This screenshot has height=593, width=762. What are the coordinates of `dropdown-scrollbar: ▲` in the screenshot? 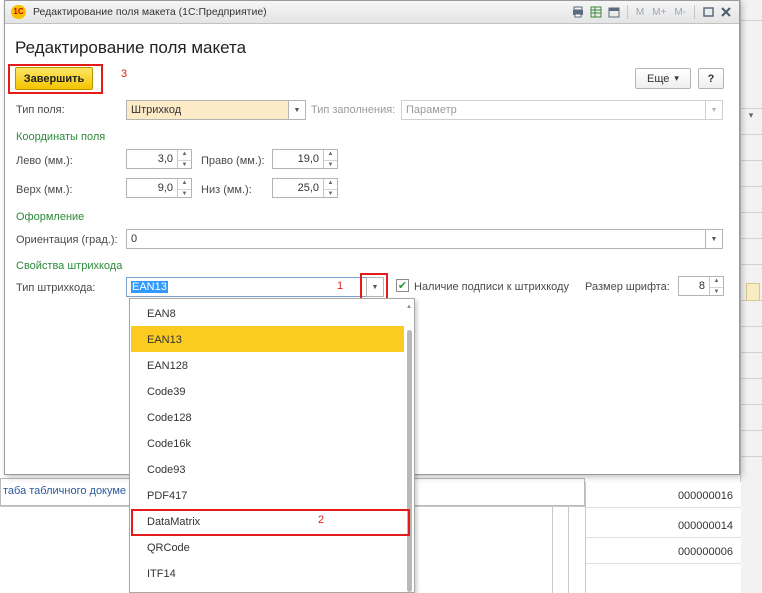 It's located at (409, 446).